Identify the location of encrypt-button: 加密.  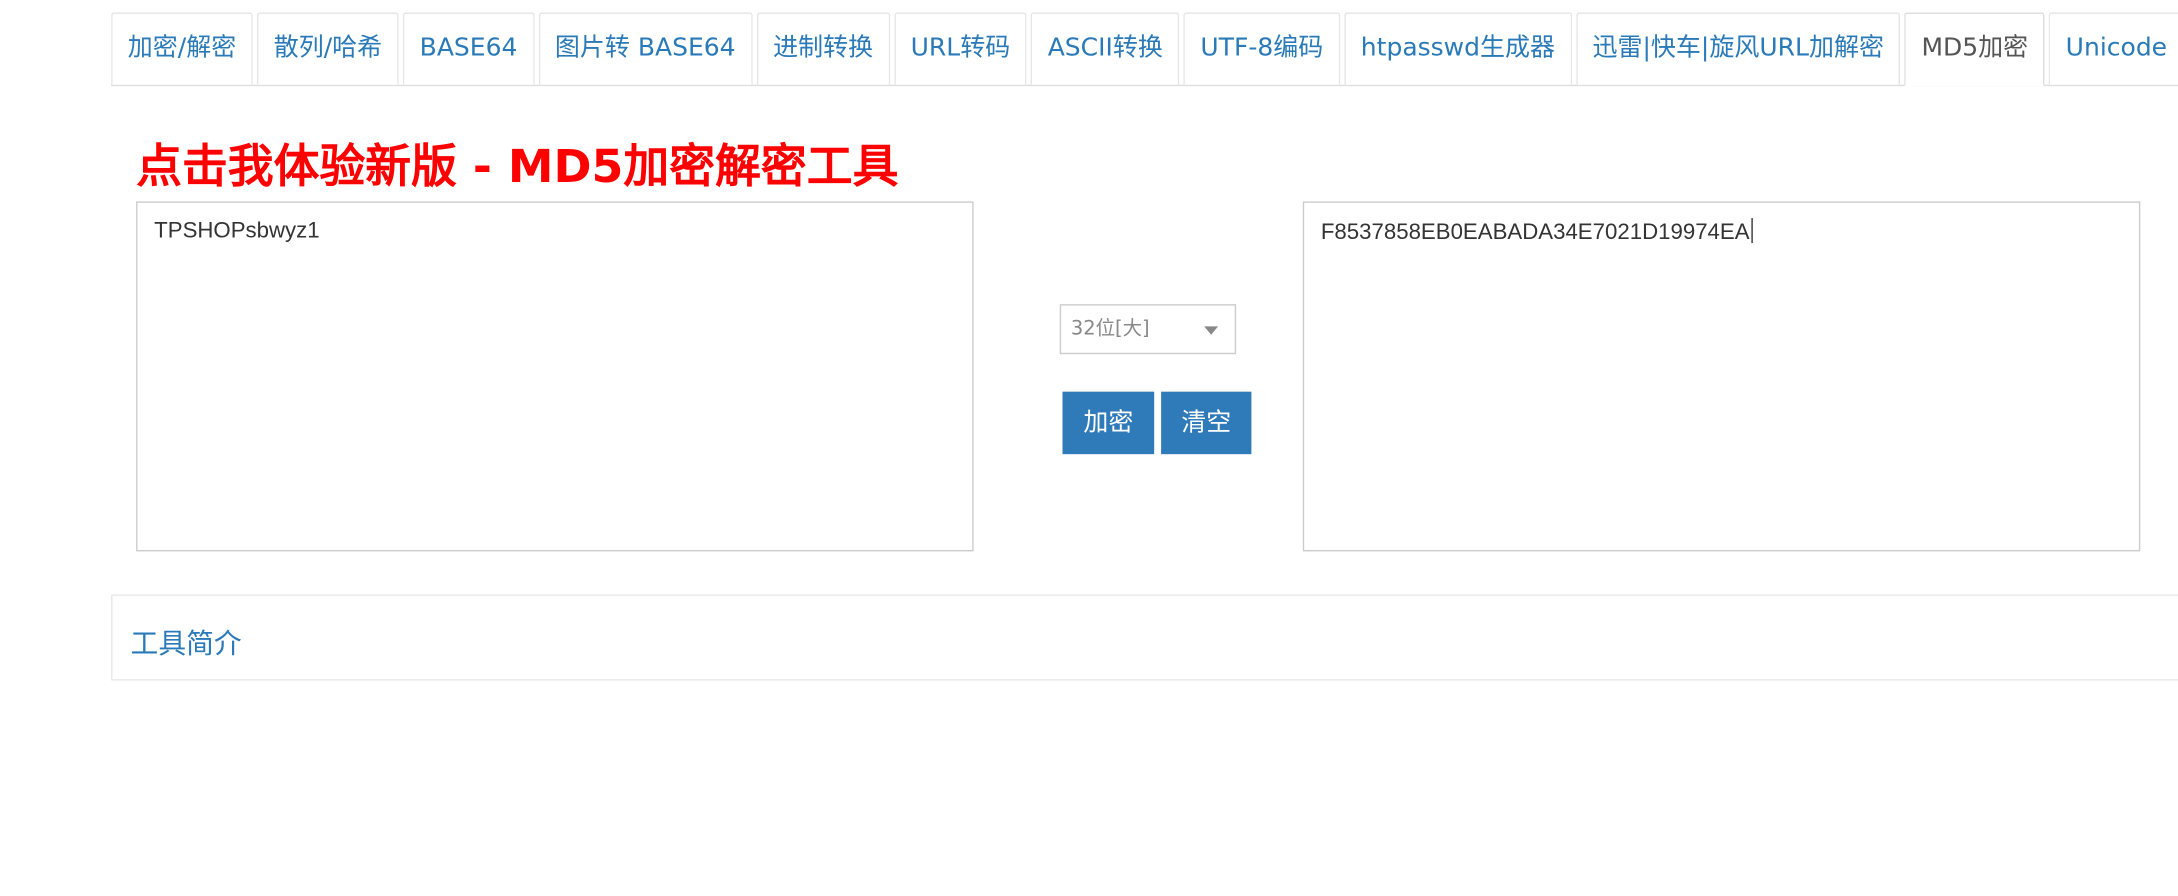
(1108, 423).